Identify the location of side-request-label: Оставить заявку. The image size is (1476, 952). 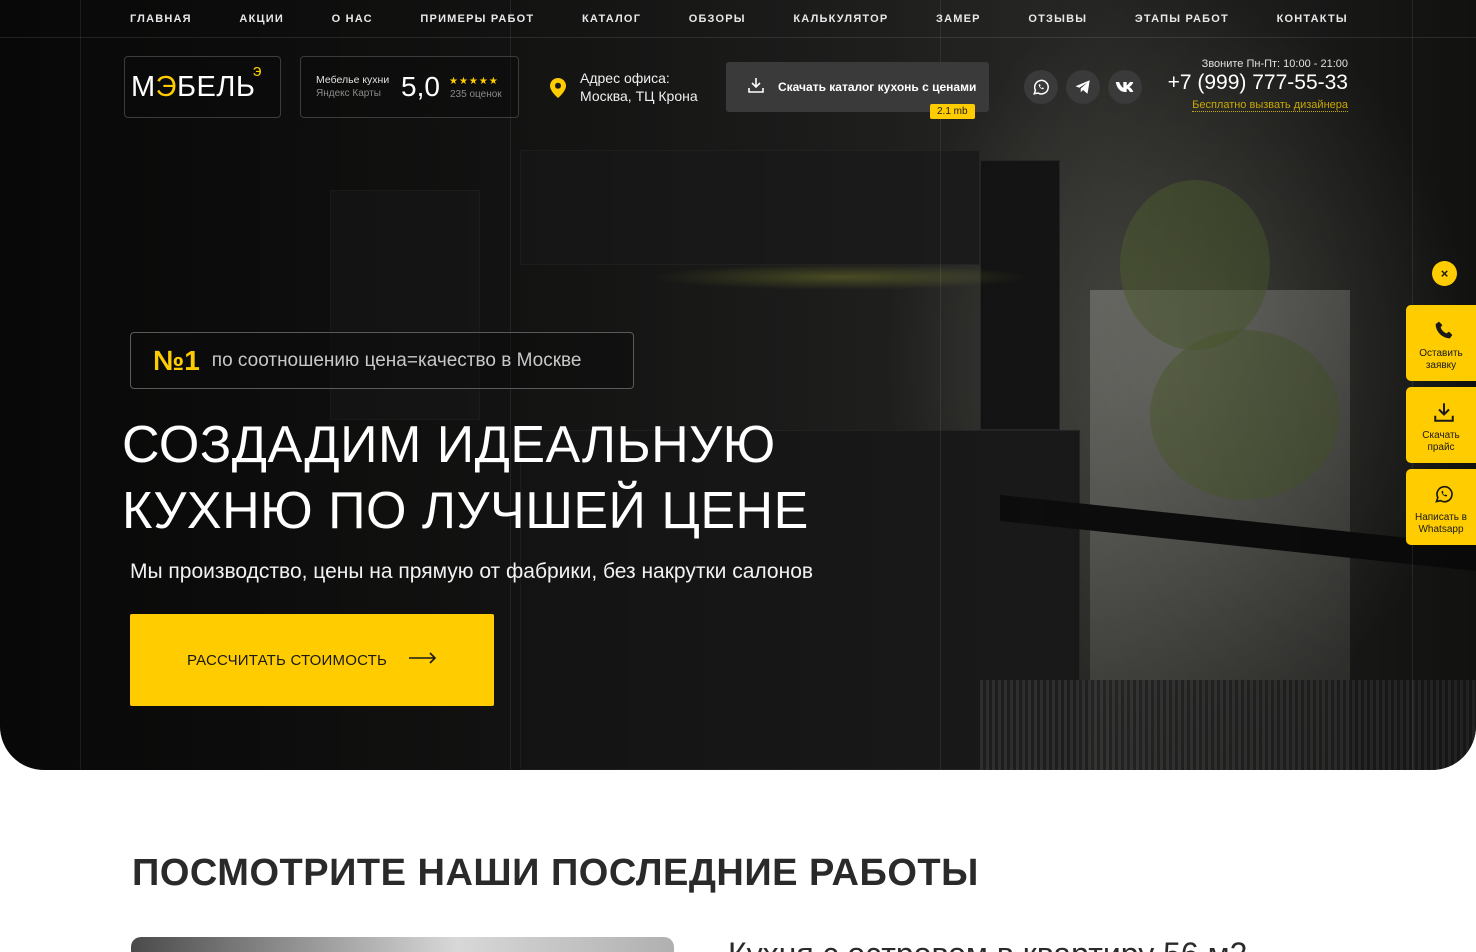
(1441, 359).